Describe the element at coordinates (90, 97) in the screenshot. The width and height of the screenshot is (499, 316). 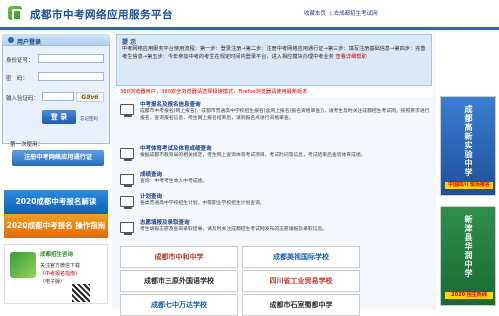
I see `captcha-image: G8v6` at that location.